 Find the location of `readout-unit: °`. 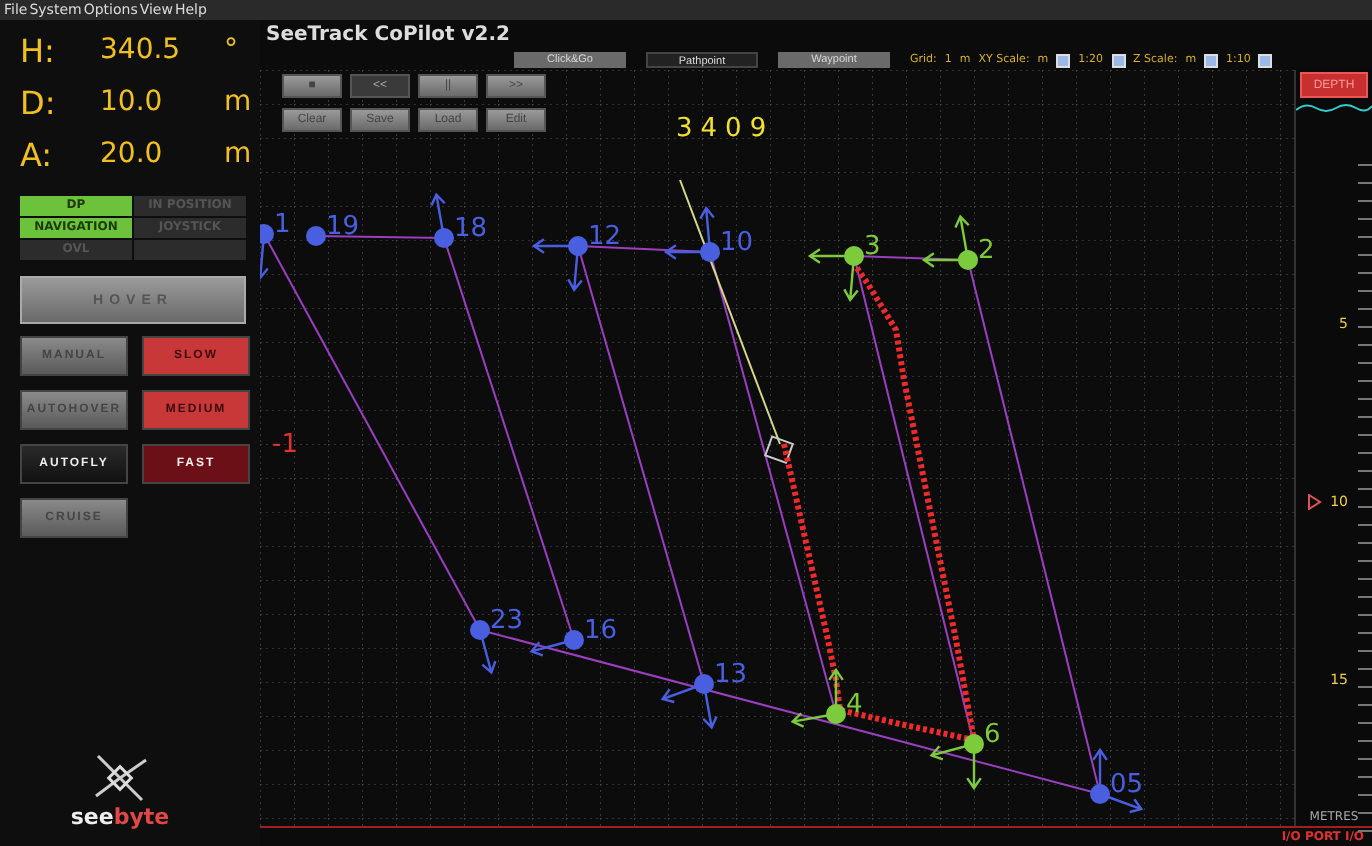

readout-unit: ° is located at coordinates (231, 50).